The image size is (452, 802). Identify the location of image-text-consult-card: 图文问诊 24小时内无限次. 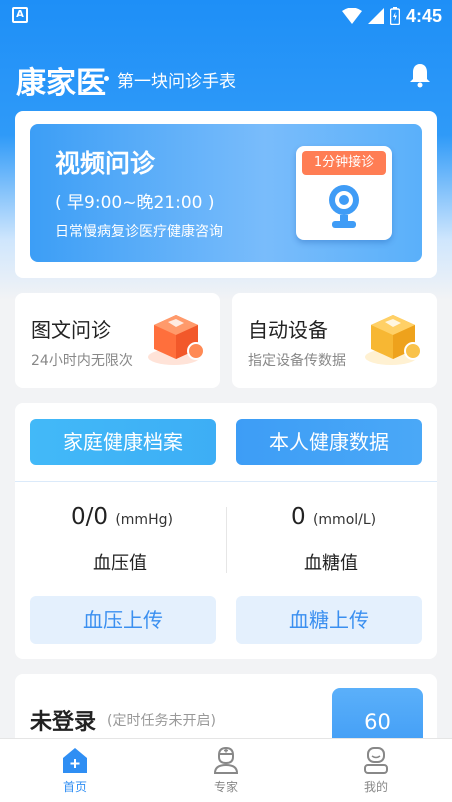
(117, 340).